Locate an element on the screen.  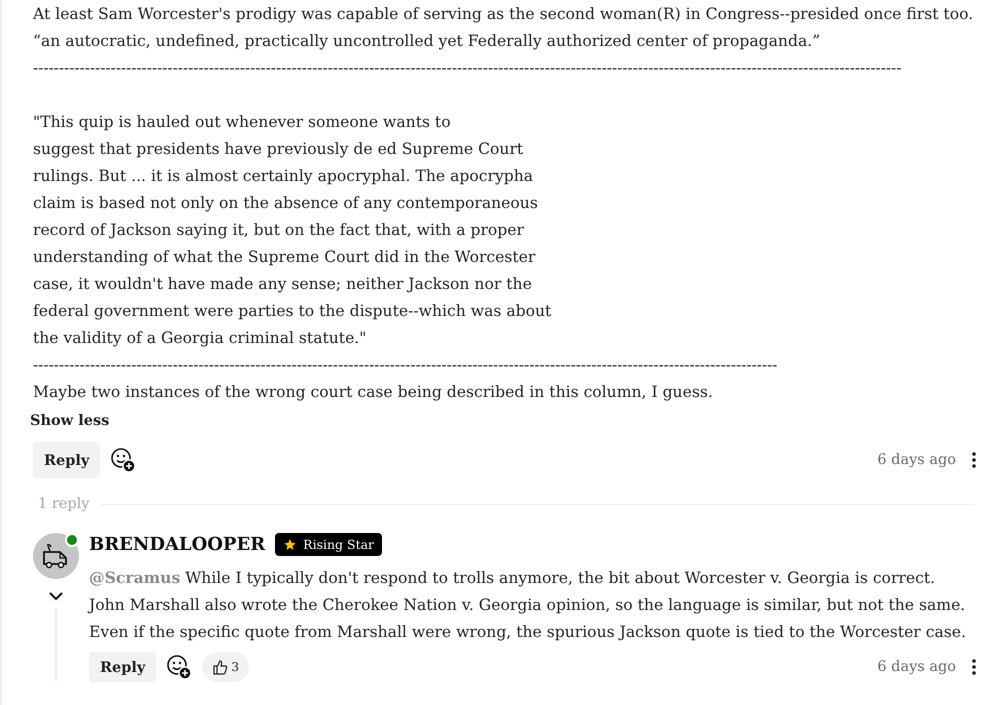
like-button: 3 is located at coordinates (225, 667).